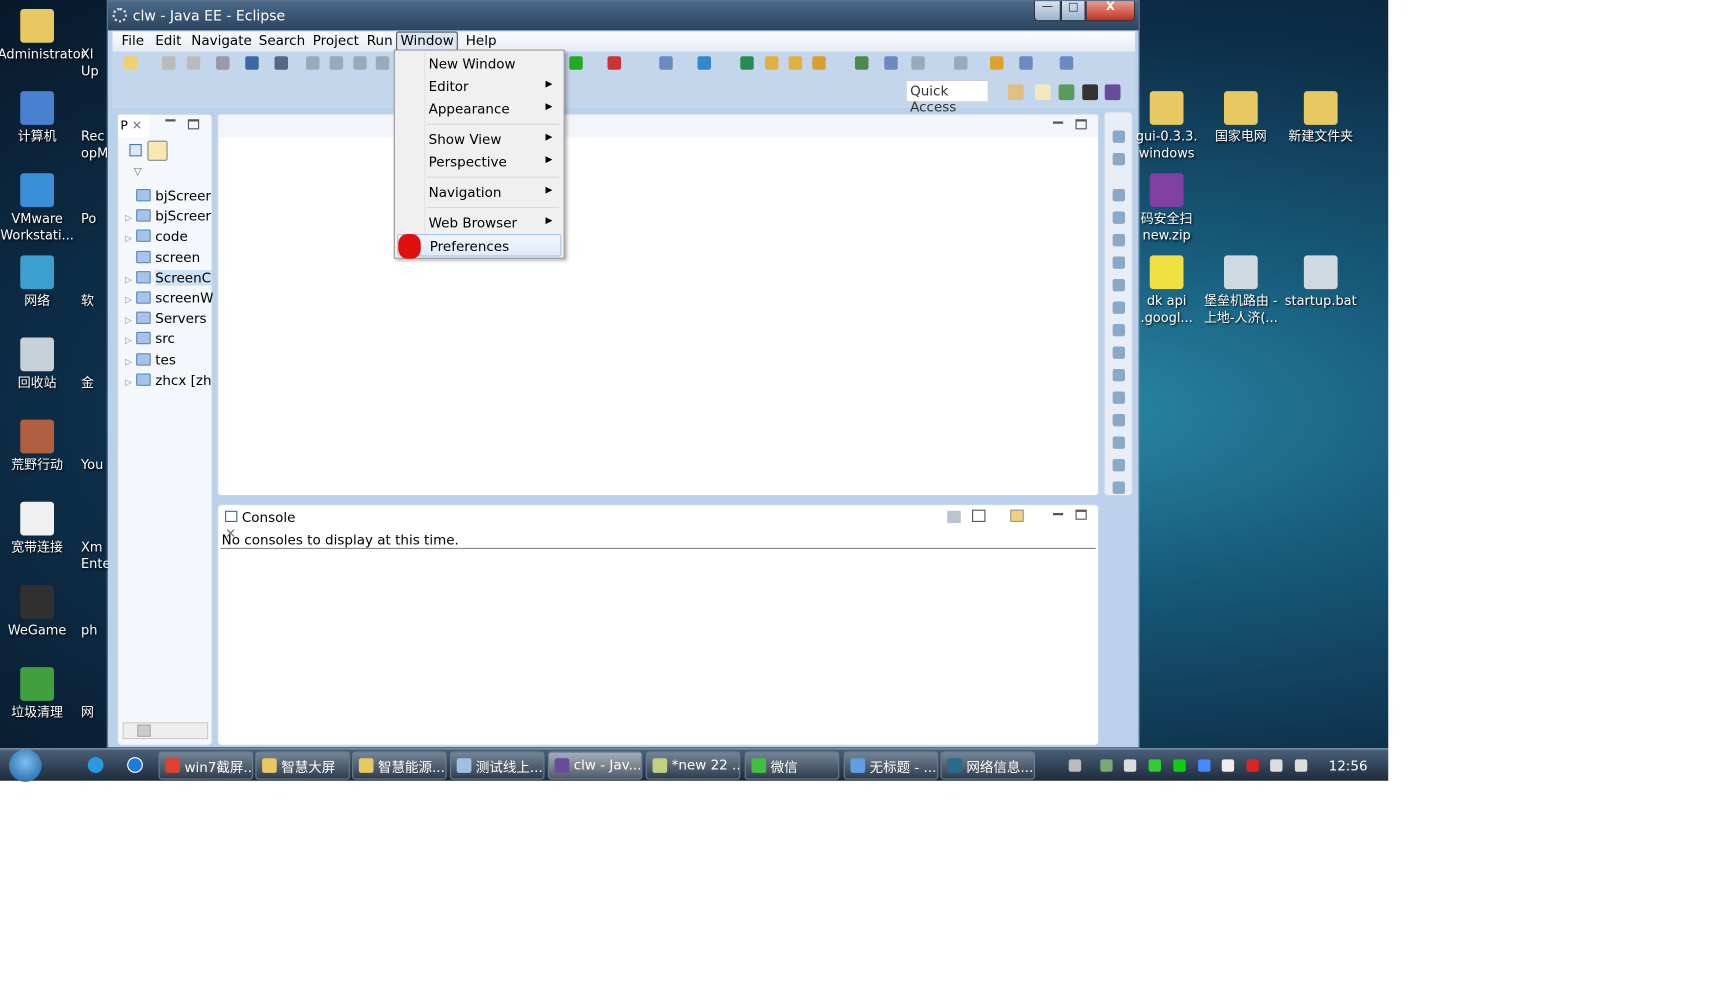  What do you see at coordinates (479, 64) in the screenshot?
I see `menu-item-new-window: New Window` at bounding box center [479, 64].